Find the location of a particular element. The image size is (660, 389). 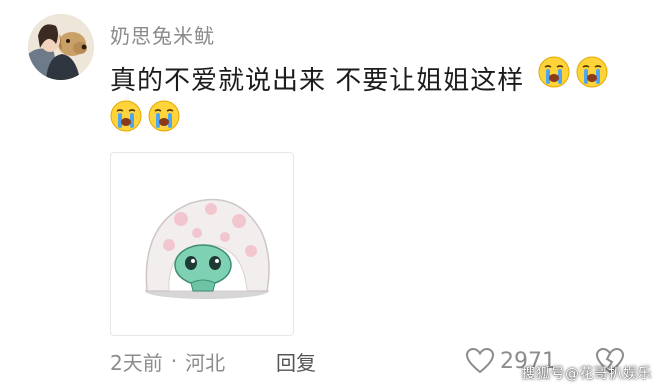

heart-icon is located at coordinates (480, 361).